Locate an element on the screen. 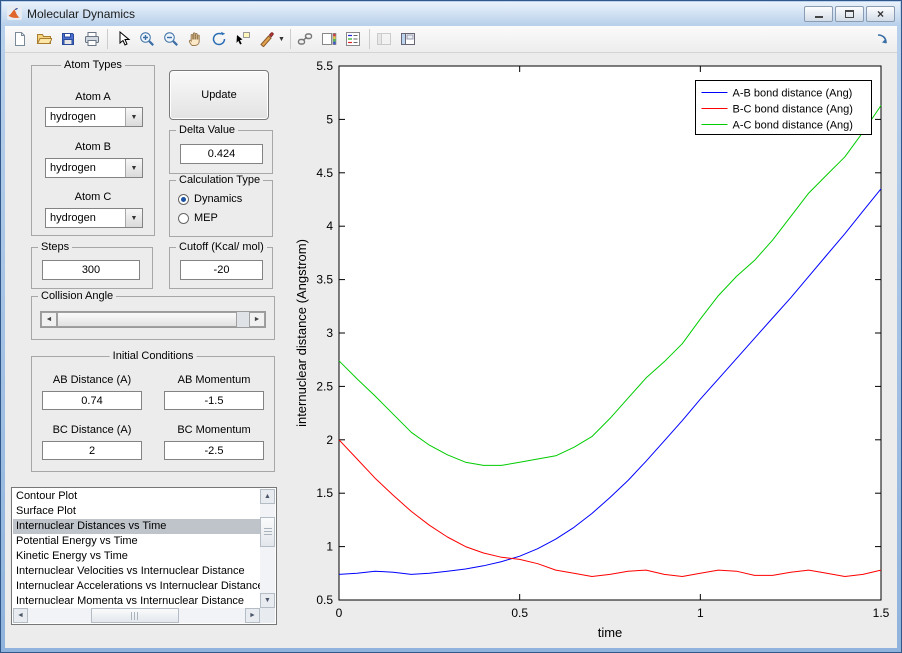 This screenshot has height=653, width=902. matlab-icon is located at coordinates (14, 14).